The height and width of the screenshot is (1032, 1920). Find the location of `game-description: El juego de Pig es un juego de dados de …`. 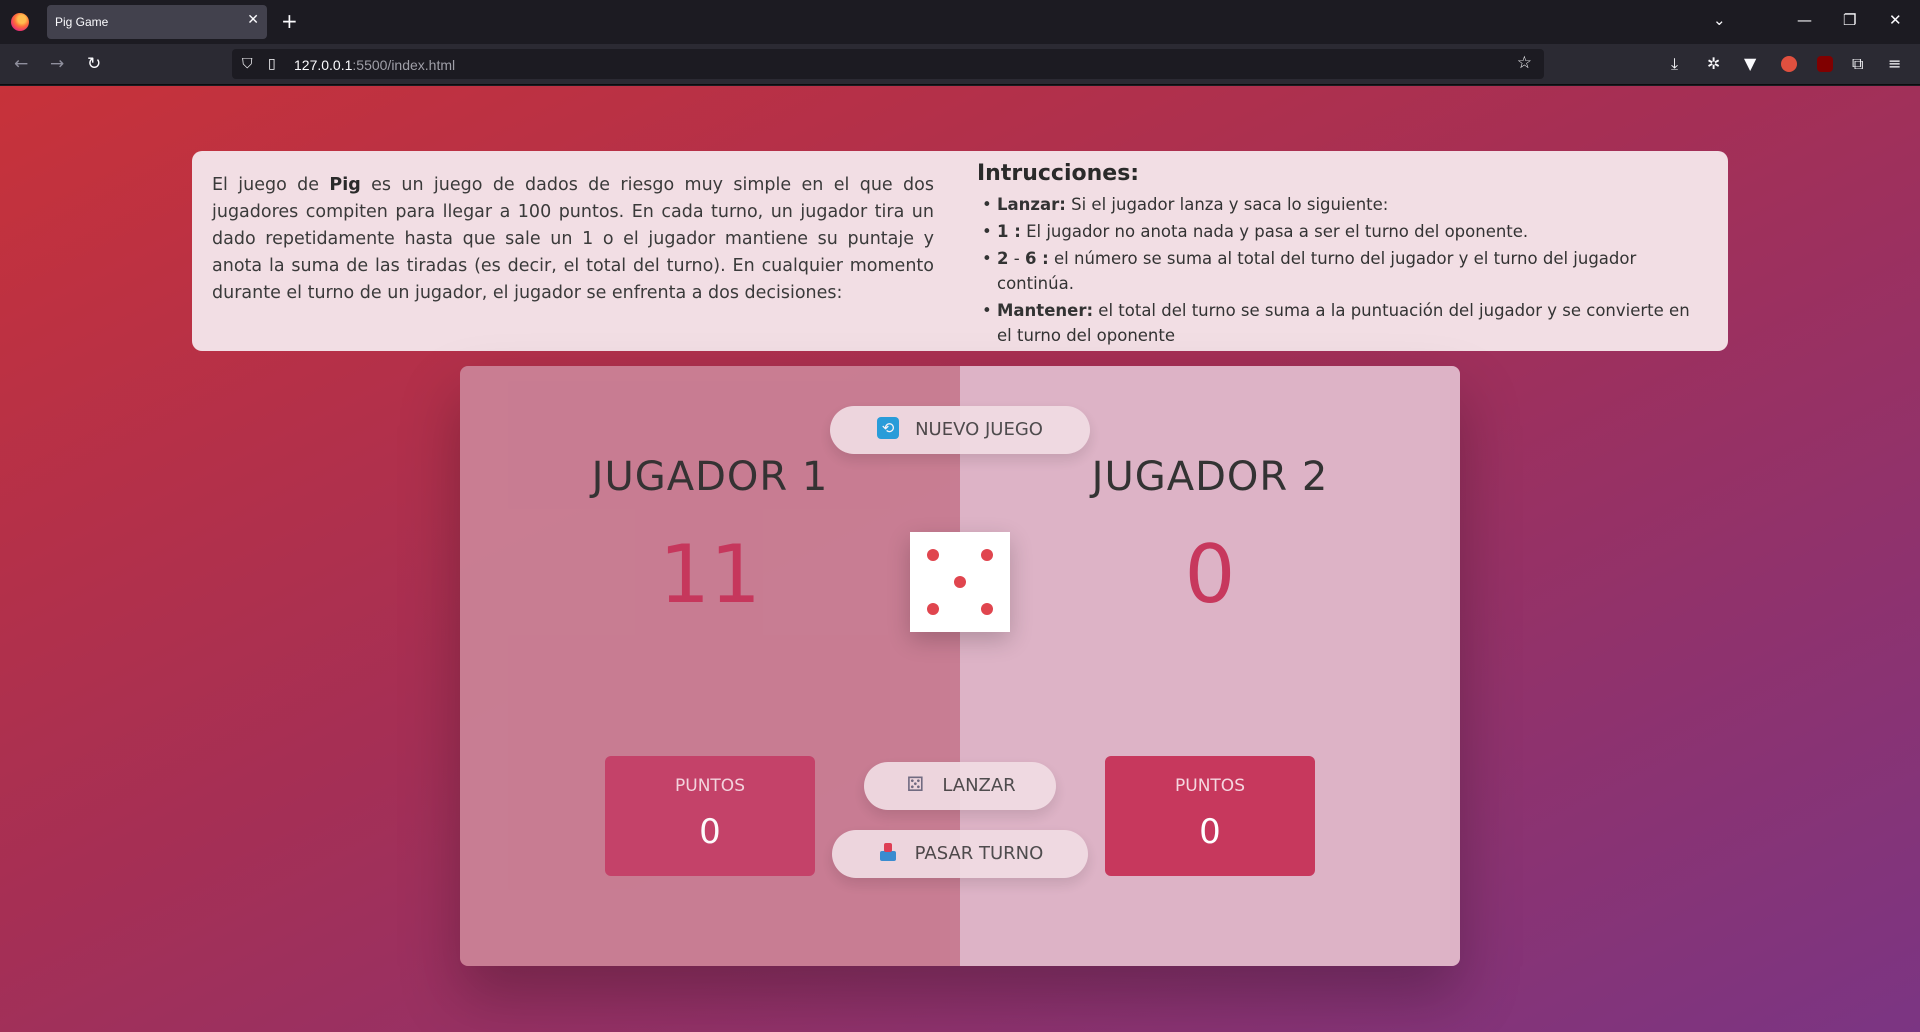

game-description: El juego de Pig es un juego de dados de … is located at coordinates (573, 239).